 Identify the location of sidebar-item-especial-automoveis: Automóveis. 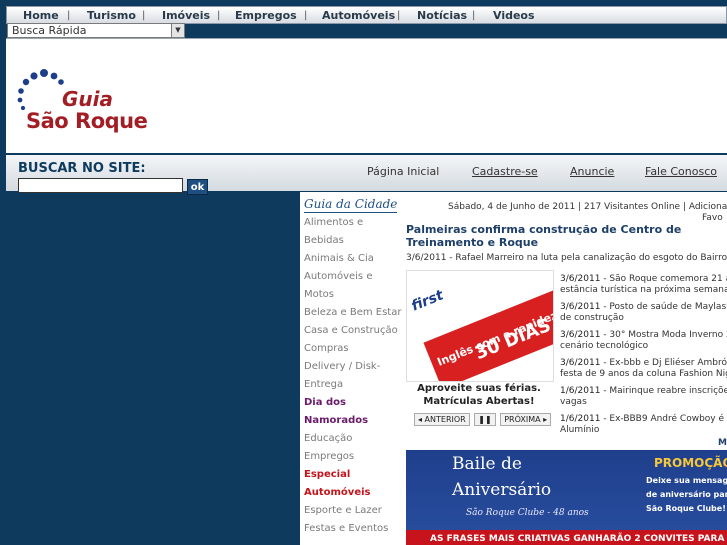
(337, 493).